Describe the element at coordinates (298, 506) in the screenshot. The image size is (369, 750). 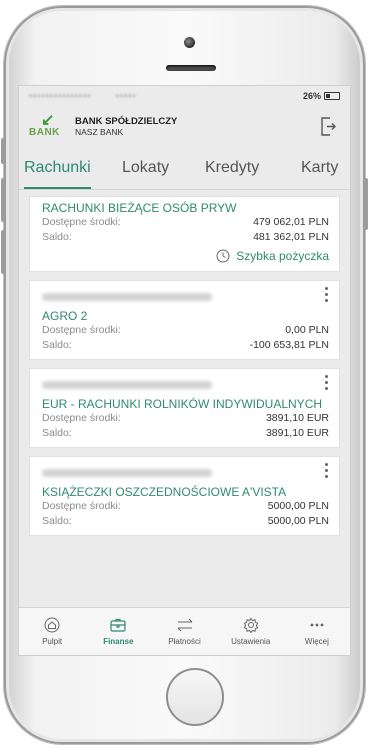
I see `available-value: 5000,00 PLN` at that location.